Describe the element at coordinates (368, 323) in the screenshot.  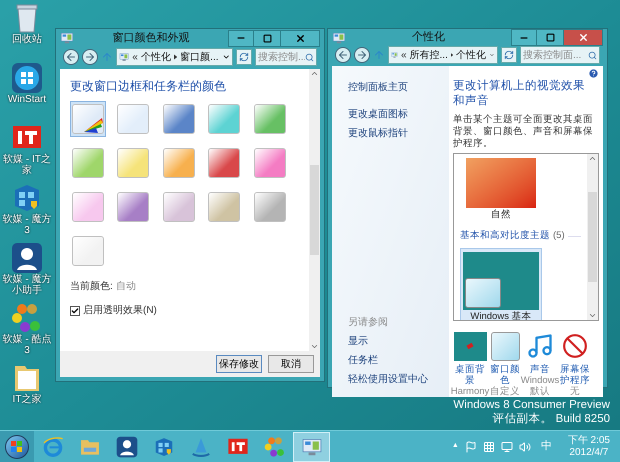
I see `see-also-heading: 另请参阅` at that location.